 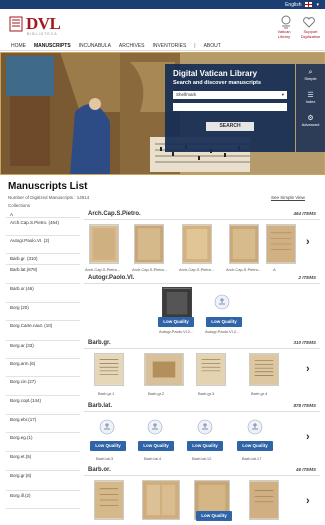 What do you see at coordinates (310, 34) in the screenshot?
I see `support-digitization-link: Support Digitization` at bounding box center [310, 34].